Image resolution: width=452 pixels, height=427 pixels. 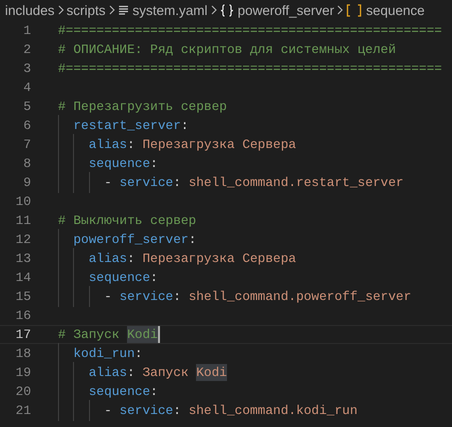 I want to click on code-token: shell_command.restart_server, so click(x=296, y=182).